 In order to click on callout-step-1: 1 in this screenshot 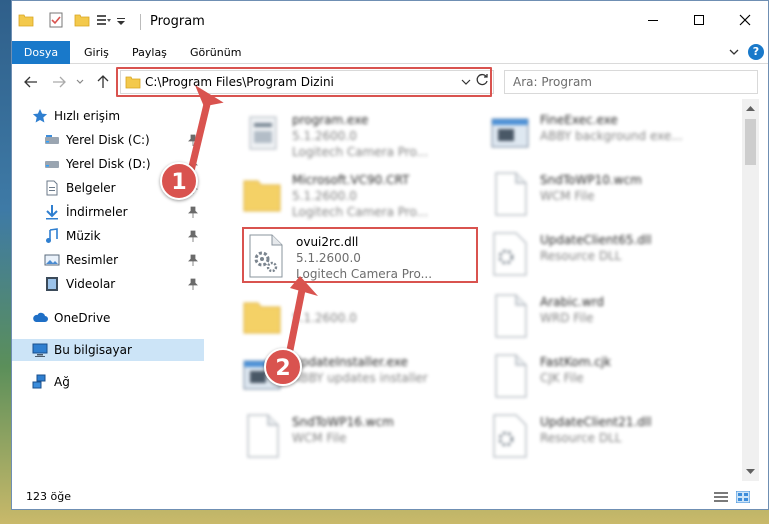, I will do `click(179, 181)`.